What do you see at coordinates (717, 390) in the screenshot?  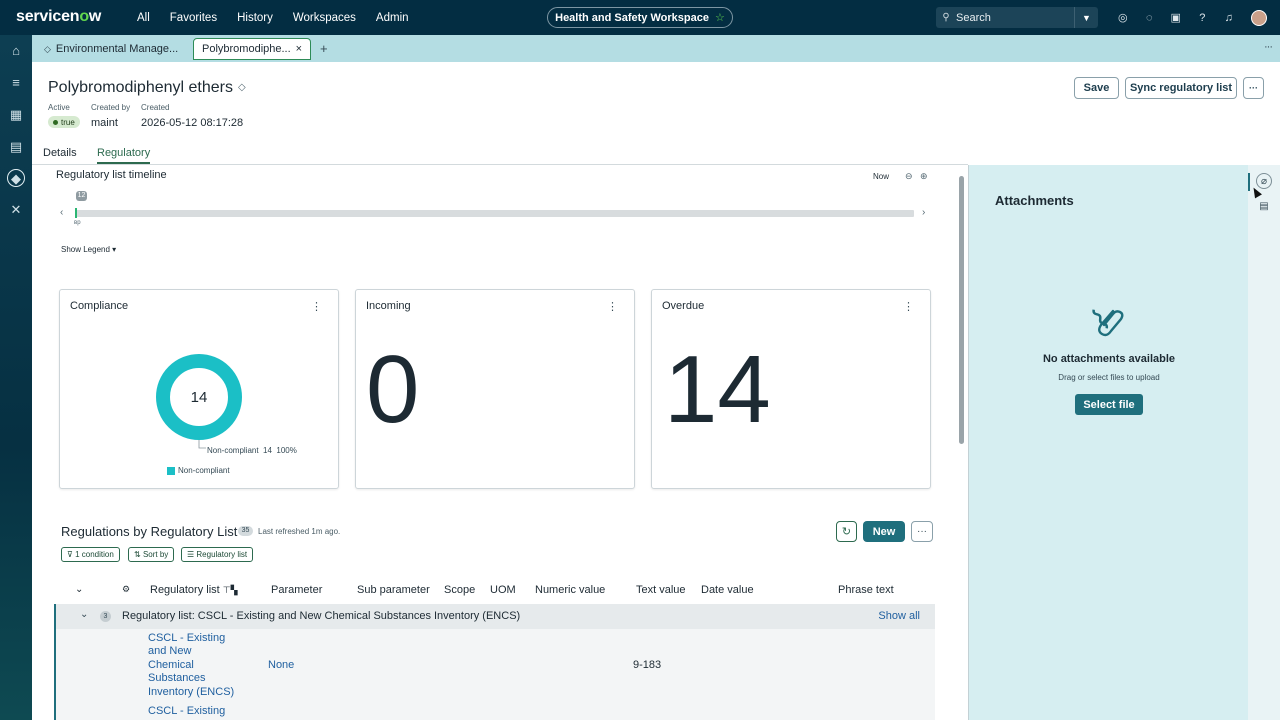 I see `overdue-value: 14` at bounding box center [717, 390].